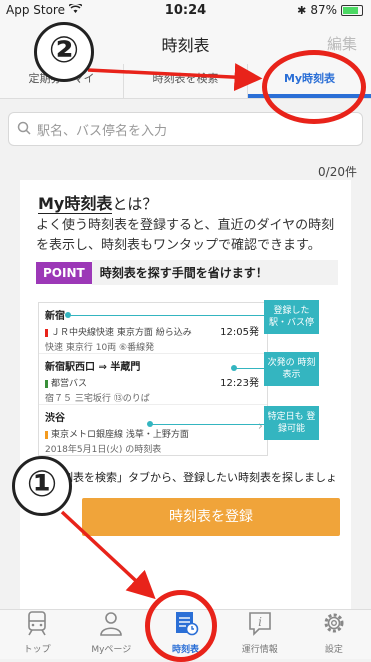 This screenshot has height=662, width=371. Describe the element at coordinates (334, 625) in the screenshot. I see `gear-icon` at that location.